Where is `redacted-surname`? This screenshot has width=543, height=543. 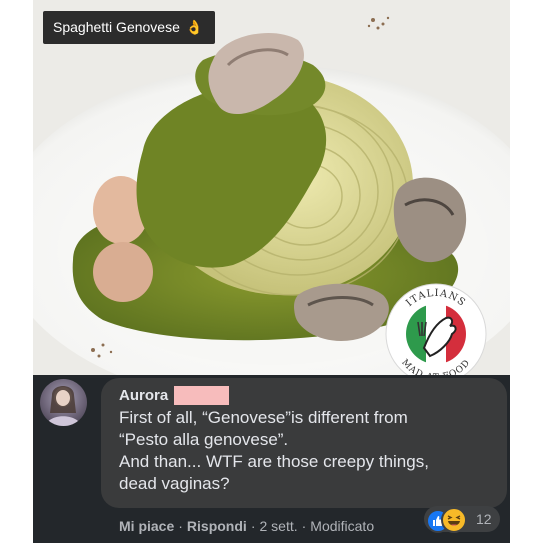 redacted-surname is located at coordinates (201, 395).